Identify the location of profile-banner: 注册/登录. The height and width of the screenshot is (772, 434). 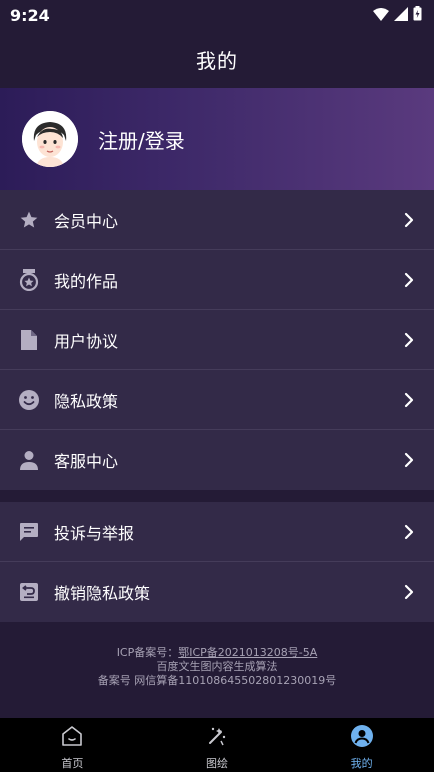
(217, 139).